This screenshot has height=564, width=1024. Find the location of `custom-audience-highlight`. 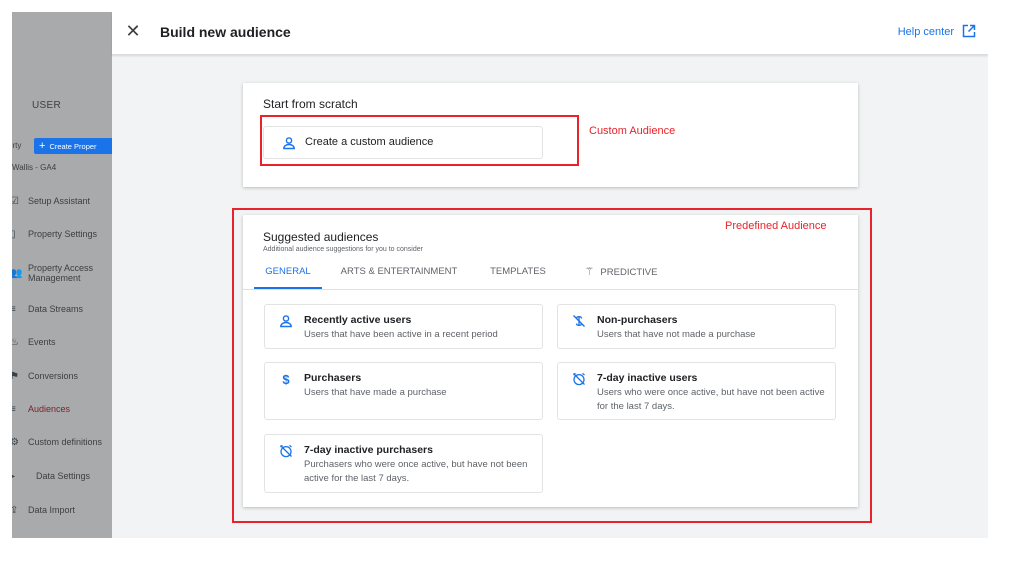

custom-audience-highlight is located at coordinates (419, 140).